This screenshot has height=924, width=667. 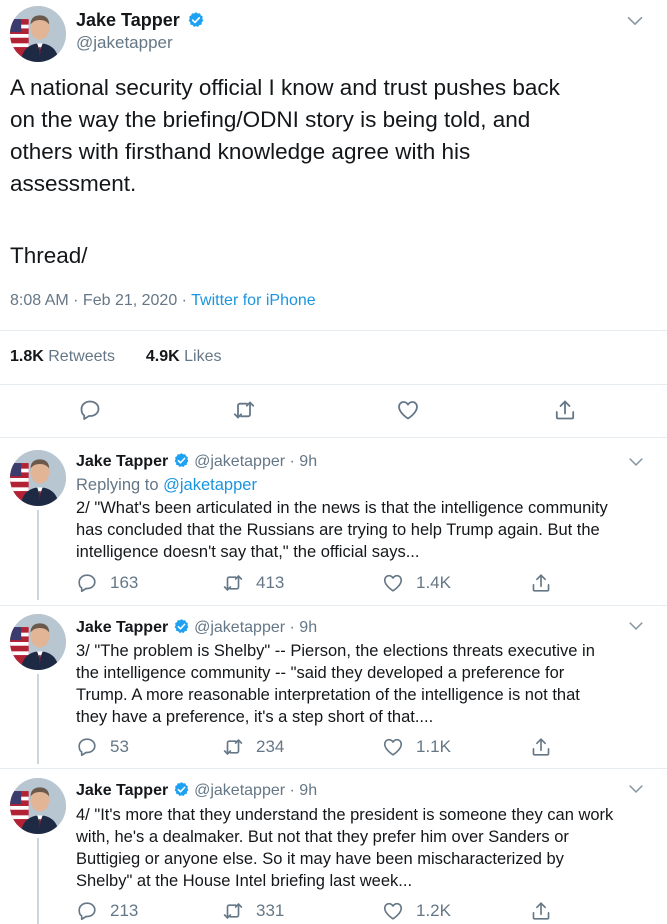 What do you see at coordinates (253, 747) in the screenshot?
I see `retweet-action: 234` at bounding box center [253, 747].